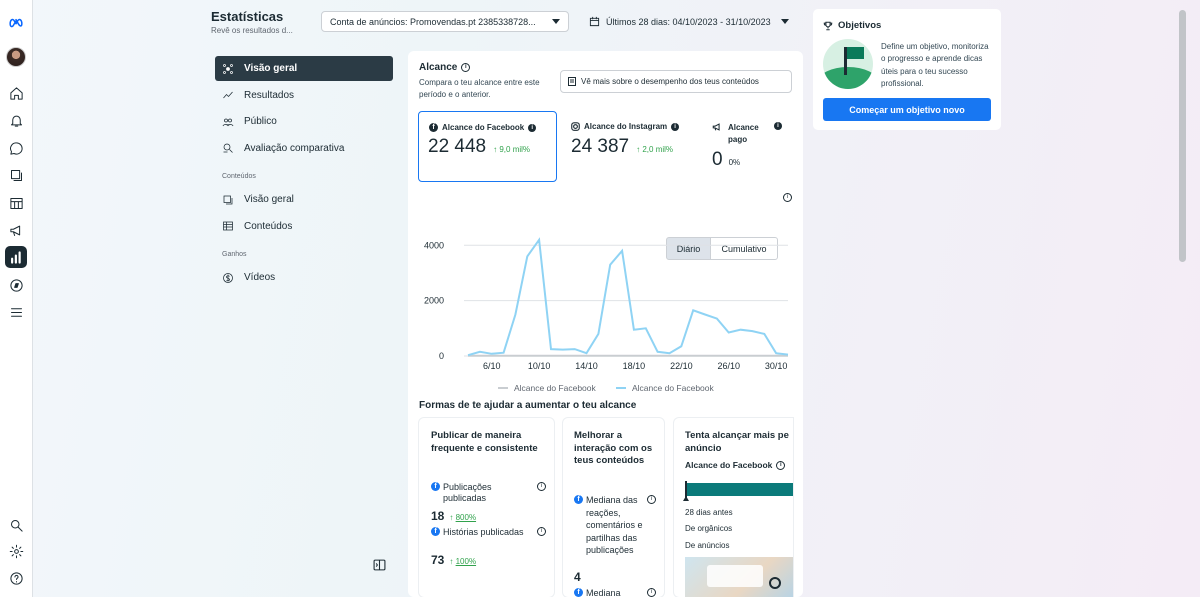  What do you see at coordinates (228, 199) in the screenshot?
I see `content-stack-icon` at bounding box center [228, 199].